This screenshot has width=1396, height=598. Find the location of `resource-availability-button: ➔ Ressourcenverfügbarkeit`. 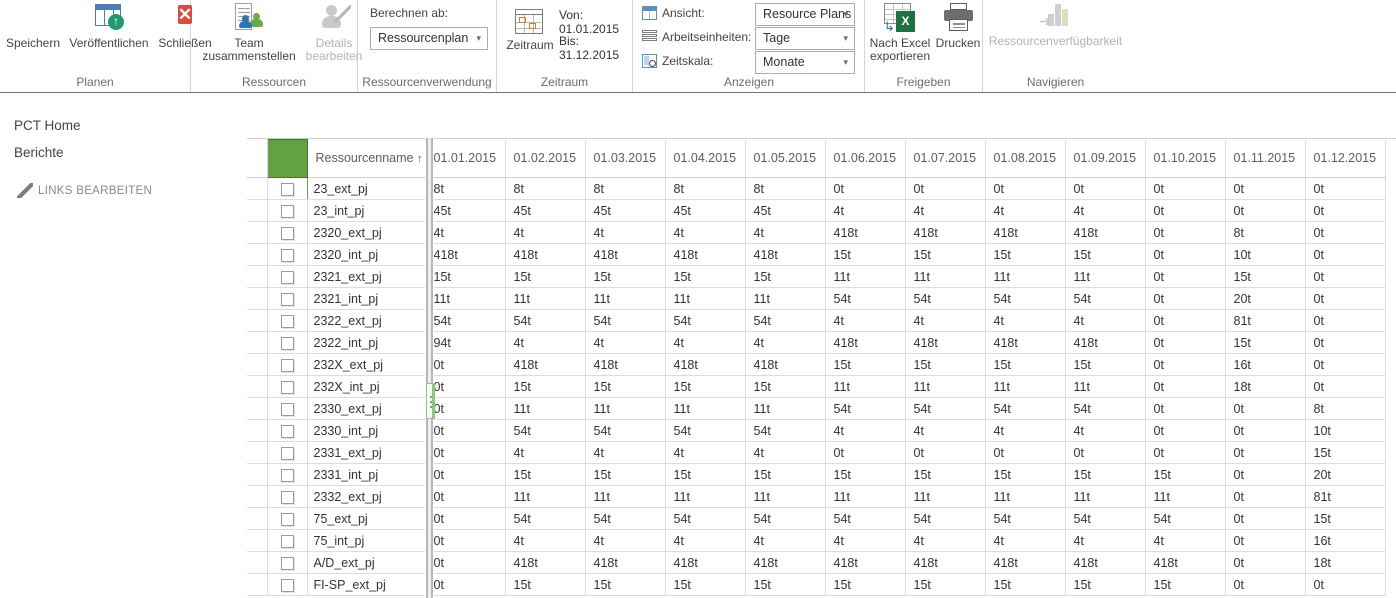

resource-availability-button: ➔ Ressourcenverfügbarkeit is located at coordinates (1055, 25).